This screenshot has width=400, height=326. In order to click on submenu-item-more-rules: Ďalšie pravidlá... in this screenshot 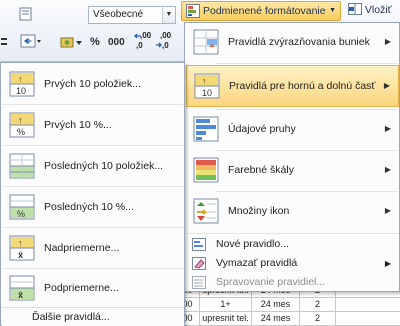, I will do `click(93, 316)`.